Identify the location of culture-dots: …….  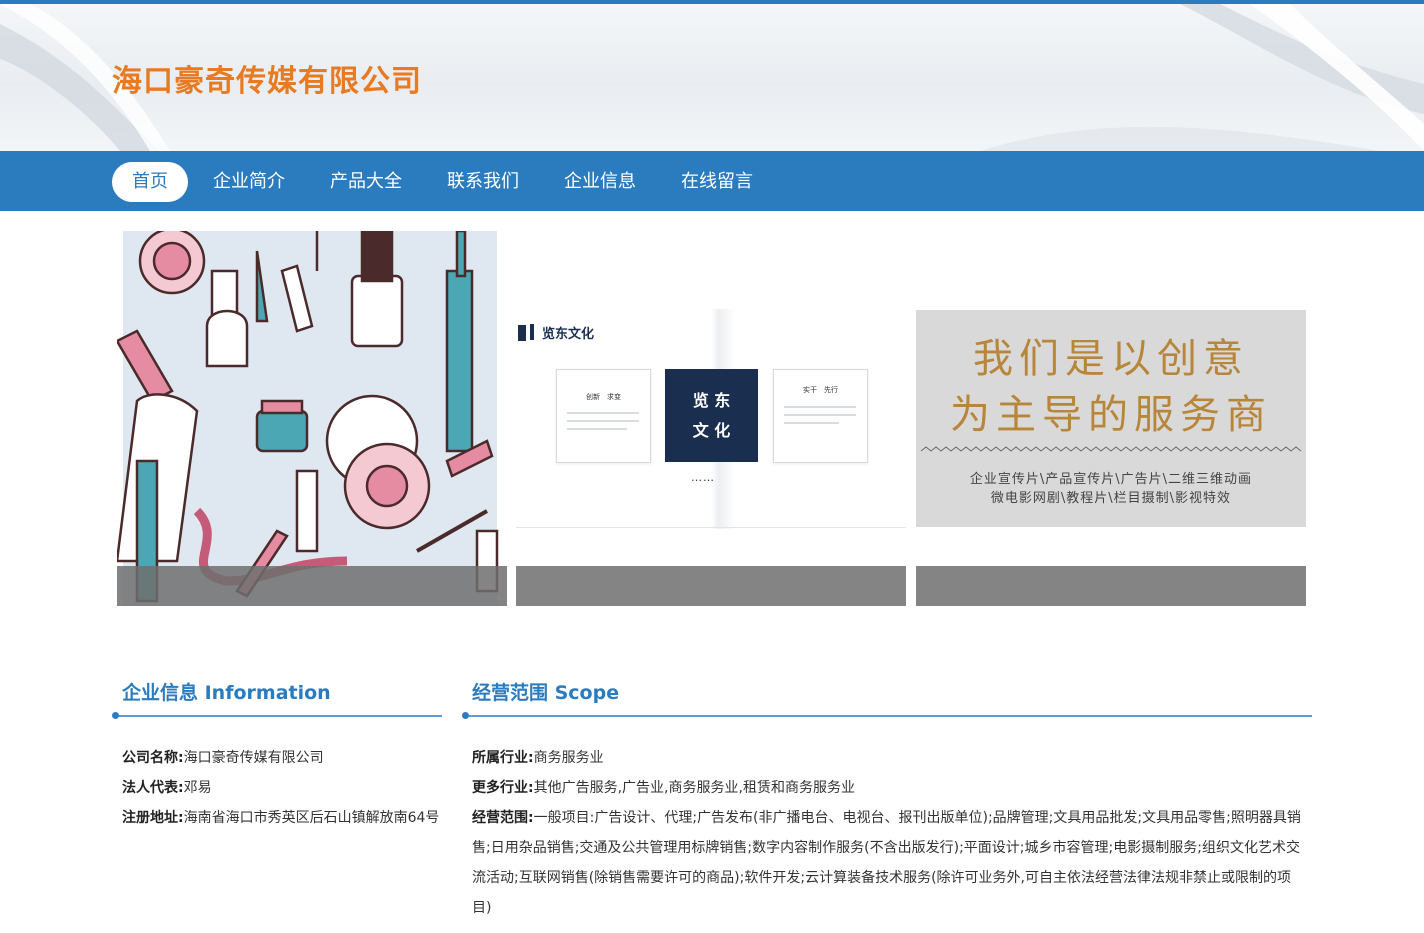
(703, 477).